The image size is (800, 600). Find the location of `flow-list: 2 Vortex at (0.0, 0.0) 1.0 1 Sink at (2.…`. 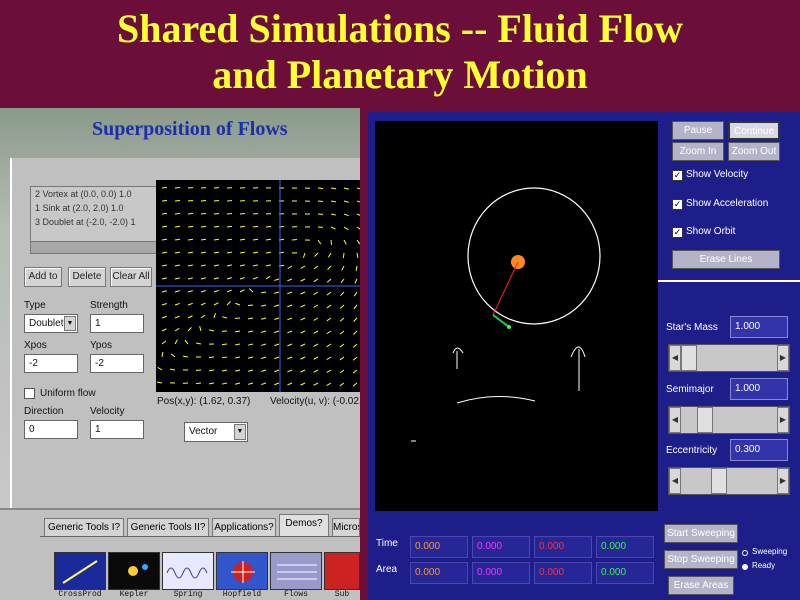

flow-list: 2 Vortex at (0.0, 0.0) 1.0 1 Sink at (2.… is located at coordinates (94, 220).